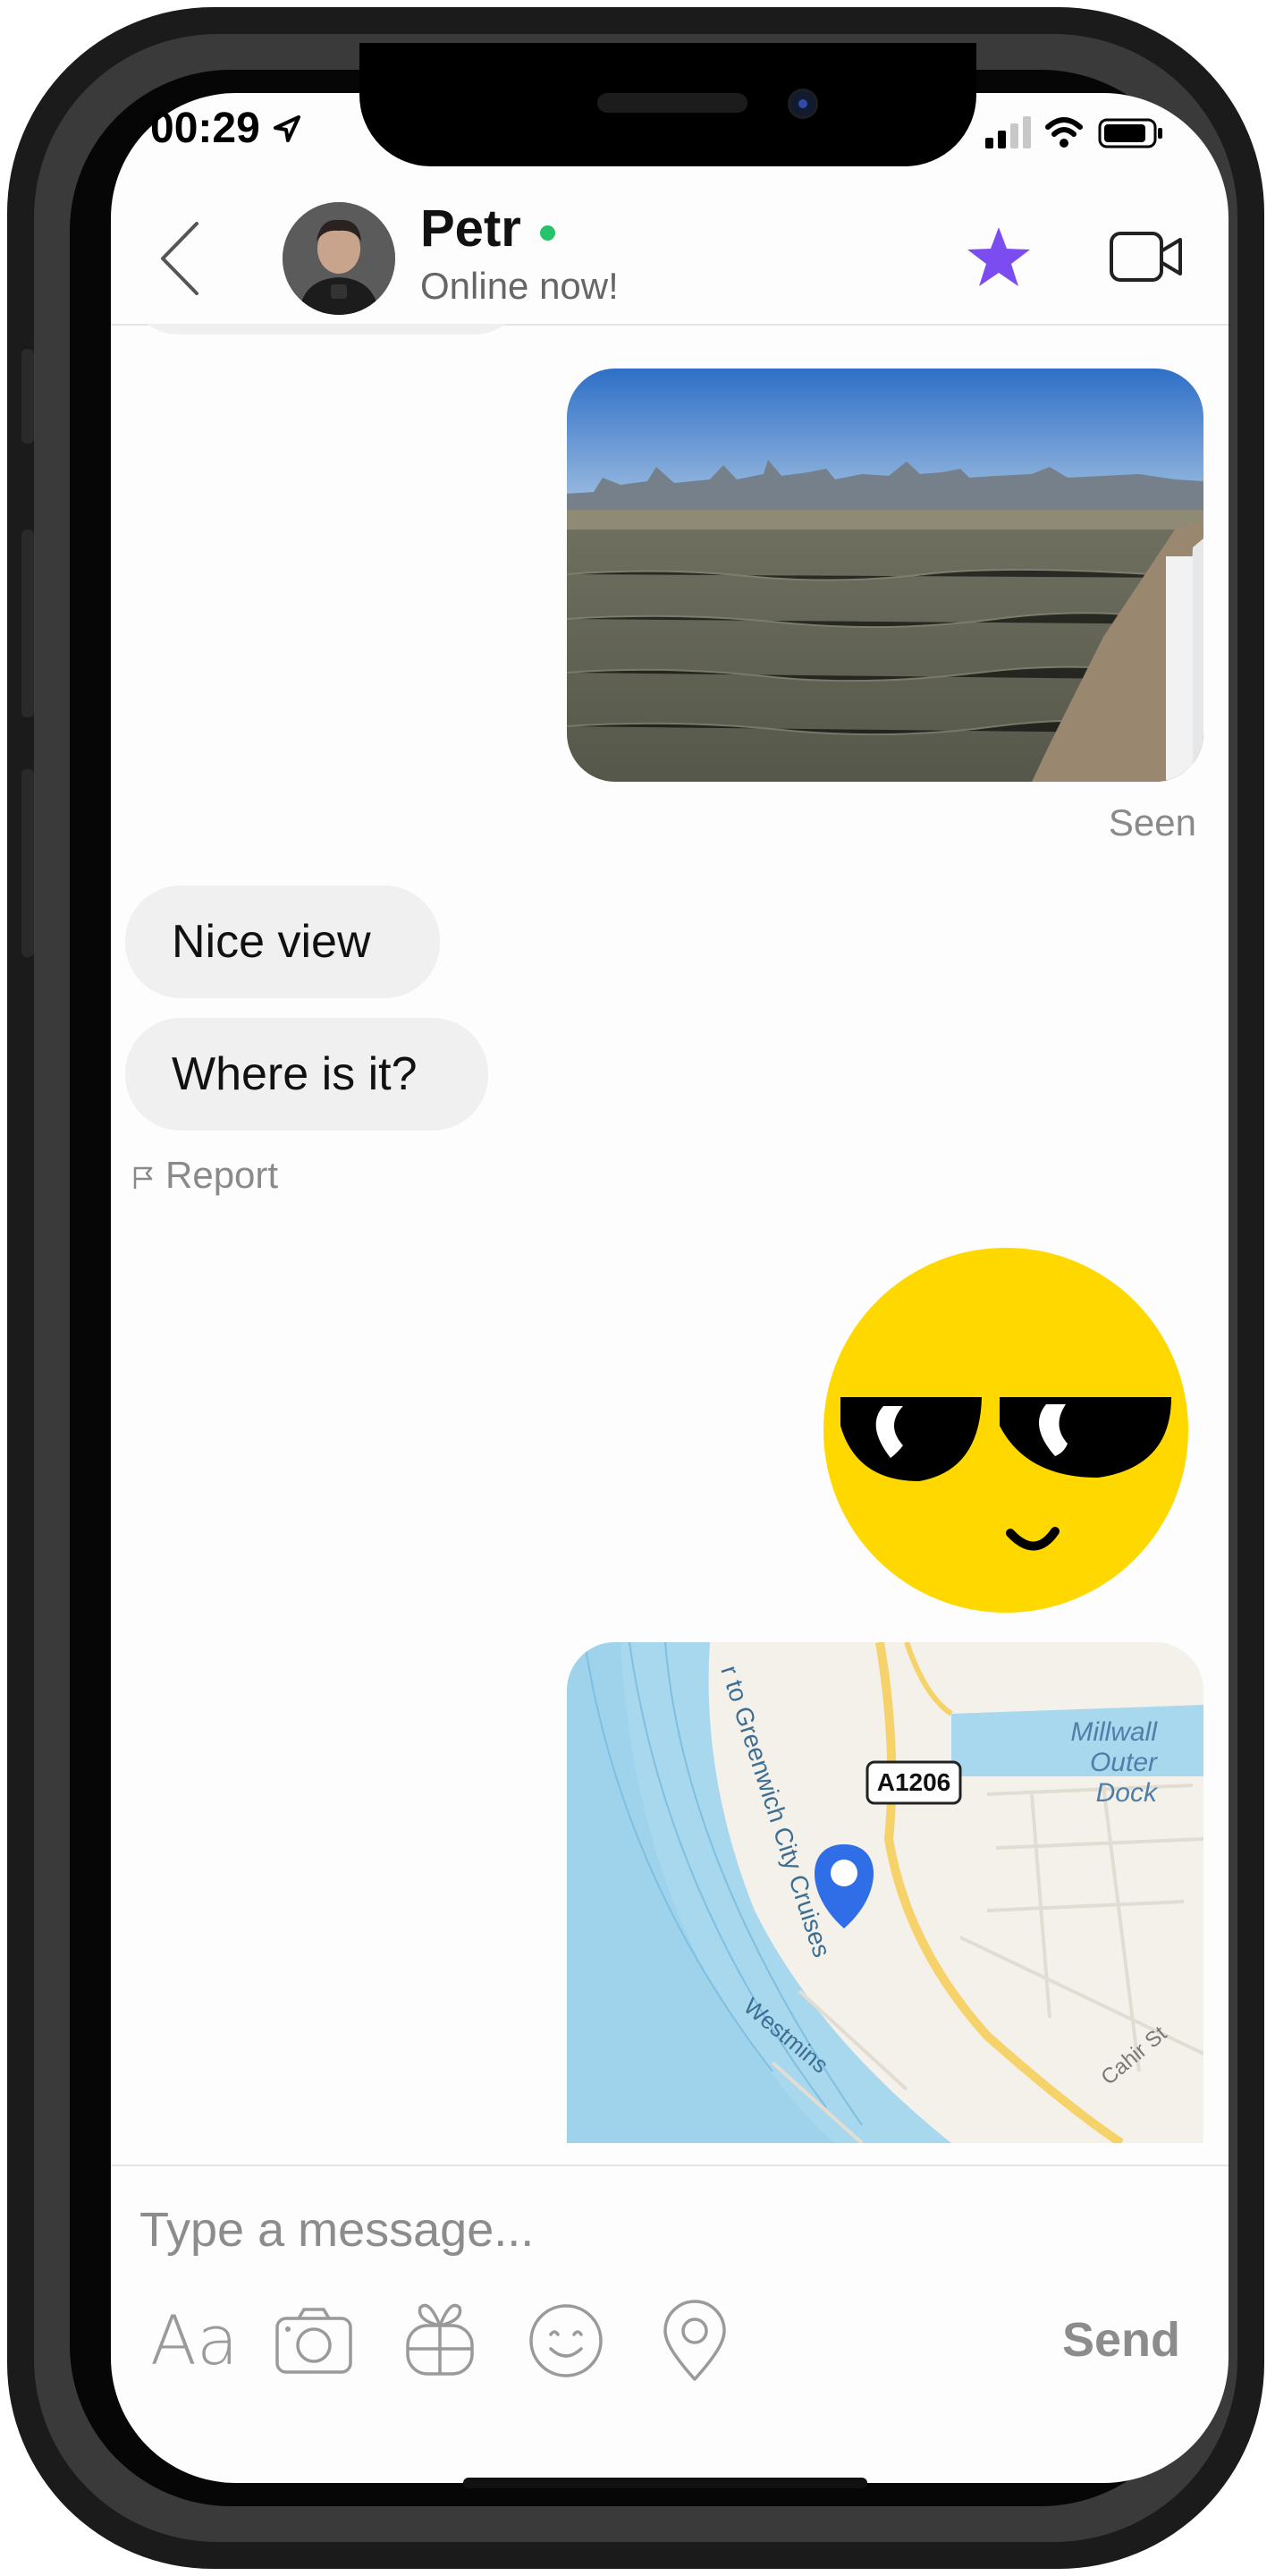 This screenshot has width=1275, height=2576. What do you see at coordinates (314, 2340) in the screenshot?
I see `camera-icon` at bounding box center [314, 2340].